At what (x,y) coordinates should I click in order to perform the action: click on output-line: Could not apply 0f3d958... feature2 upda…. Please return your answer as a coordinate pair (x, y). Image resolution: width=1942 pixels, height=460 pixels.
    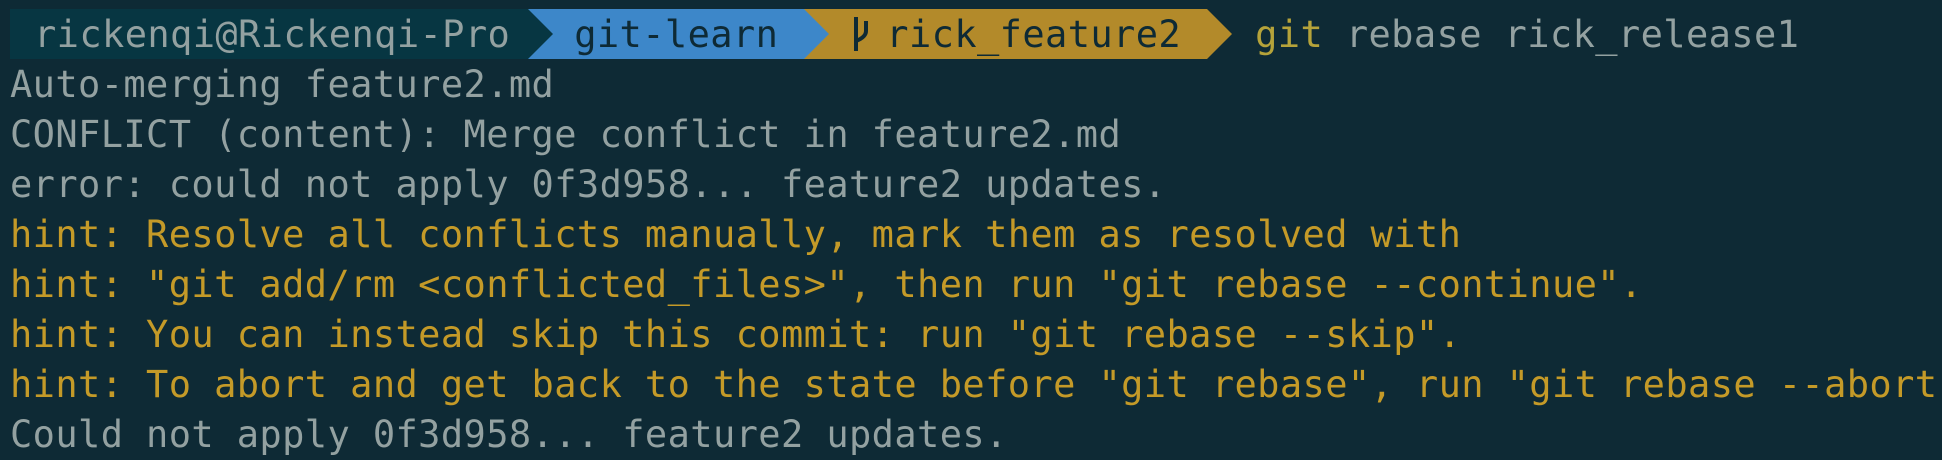
    Looking at the image, I should click on (509, 434).